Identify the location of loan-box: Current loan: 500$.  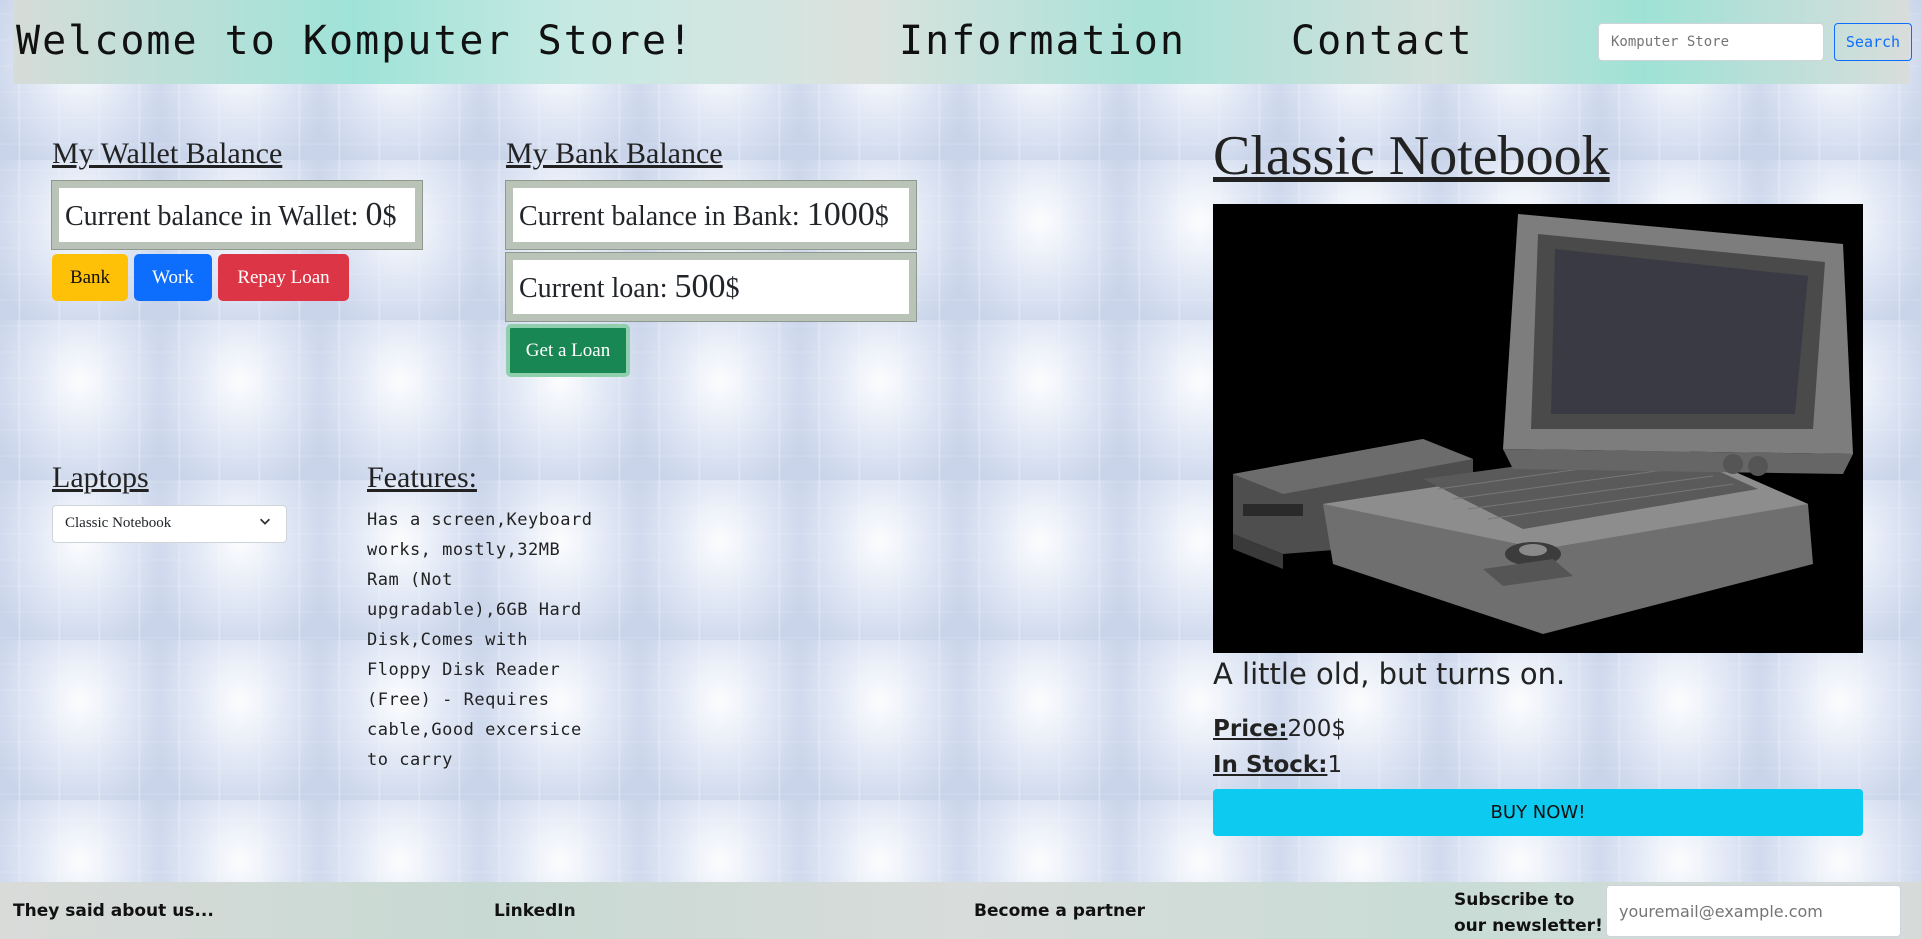
(711, 287).